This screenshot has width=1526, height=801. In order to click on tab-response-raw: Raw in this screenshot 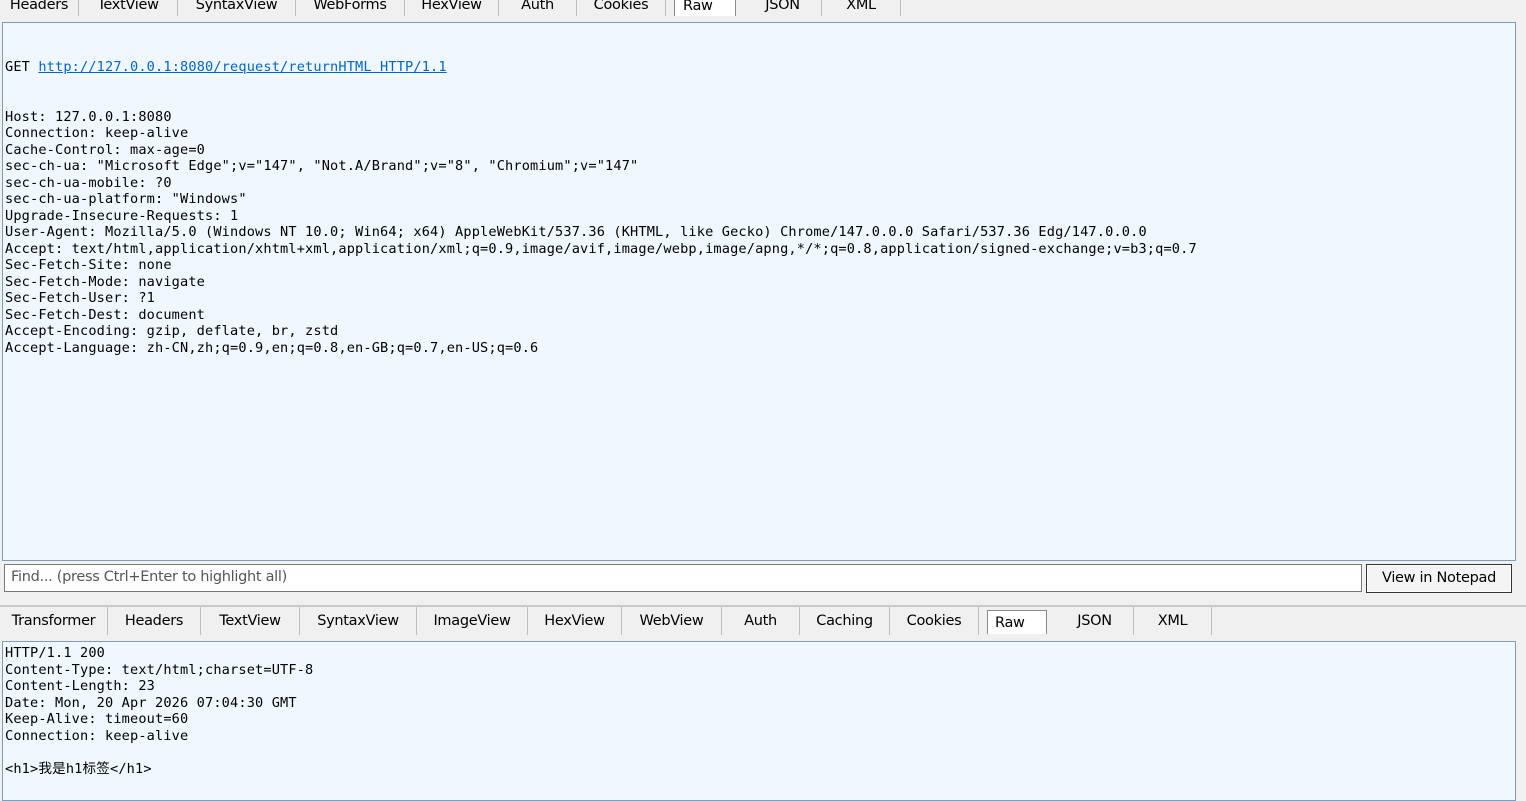, I will do `click(1017, 622)`.